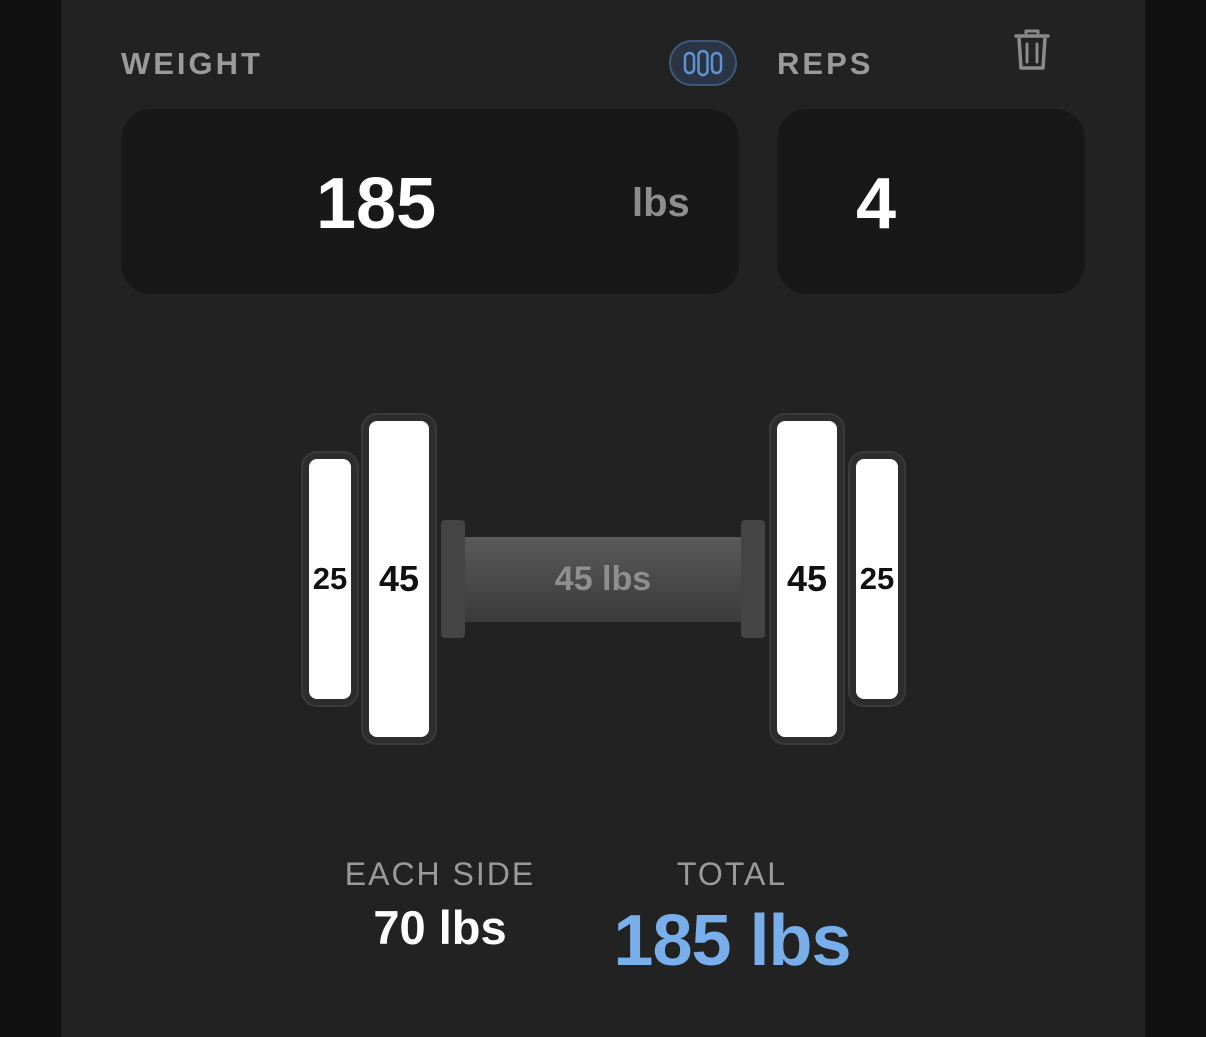 This screenshot has height=1037, width=1206. Describe the element at coordinates (440, 874) in the screenshot. I see `each-side-label: EACH SIDE` at that location.